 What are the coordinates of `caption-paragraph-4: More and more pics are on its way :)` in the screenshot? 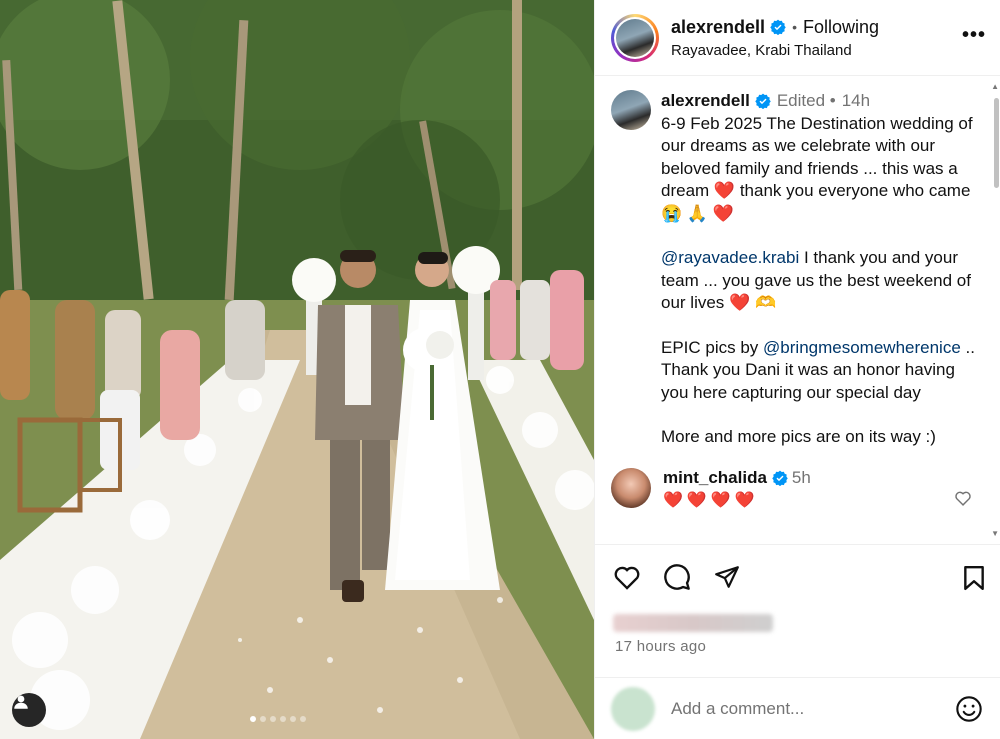 It's located at (798, 436).